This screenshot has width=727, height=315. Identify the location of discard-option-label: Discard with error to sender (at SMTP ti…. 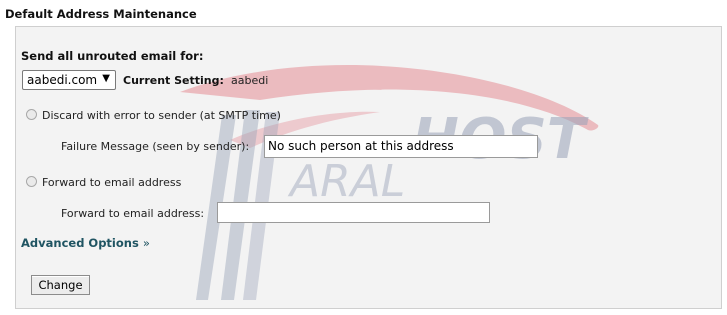
(161, 115).